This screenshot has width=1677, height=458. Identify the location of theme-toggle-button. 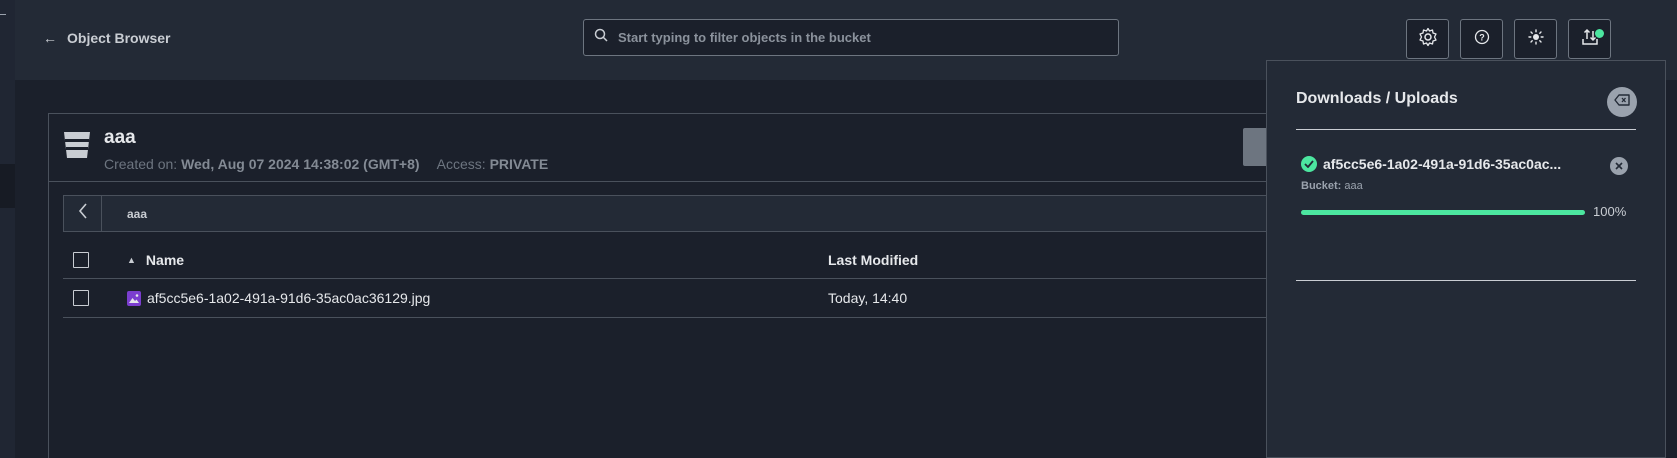
(1535, 39).